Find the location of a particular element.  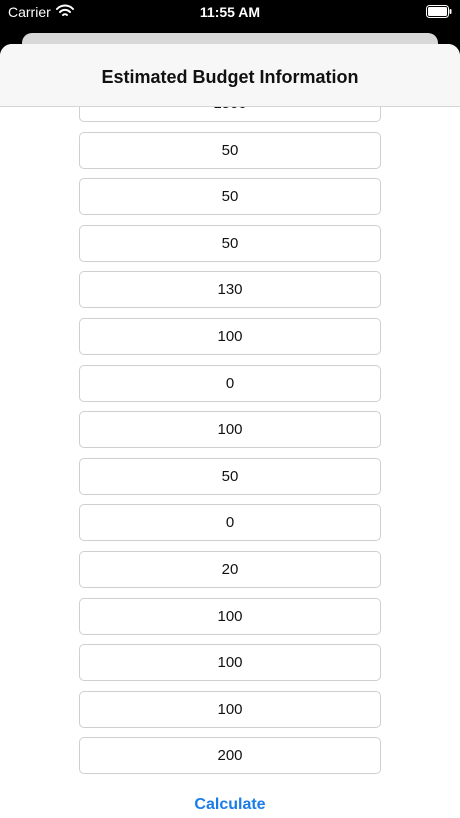

budget-input-field: 130 is located at coordinates (230, 290).